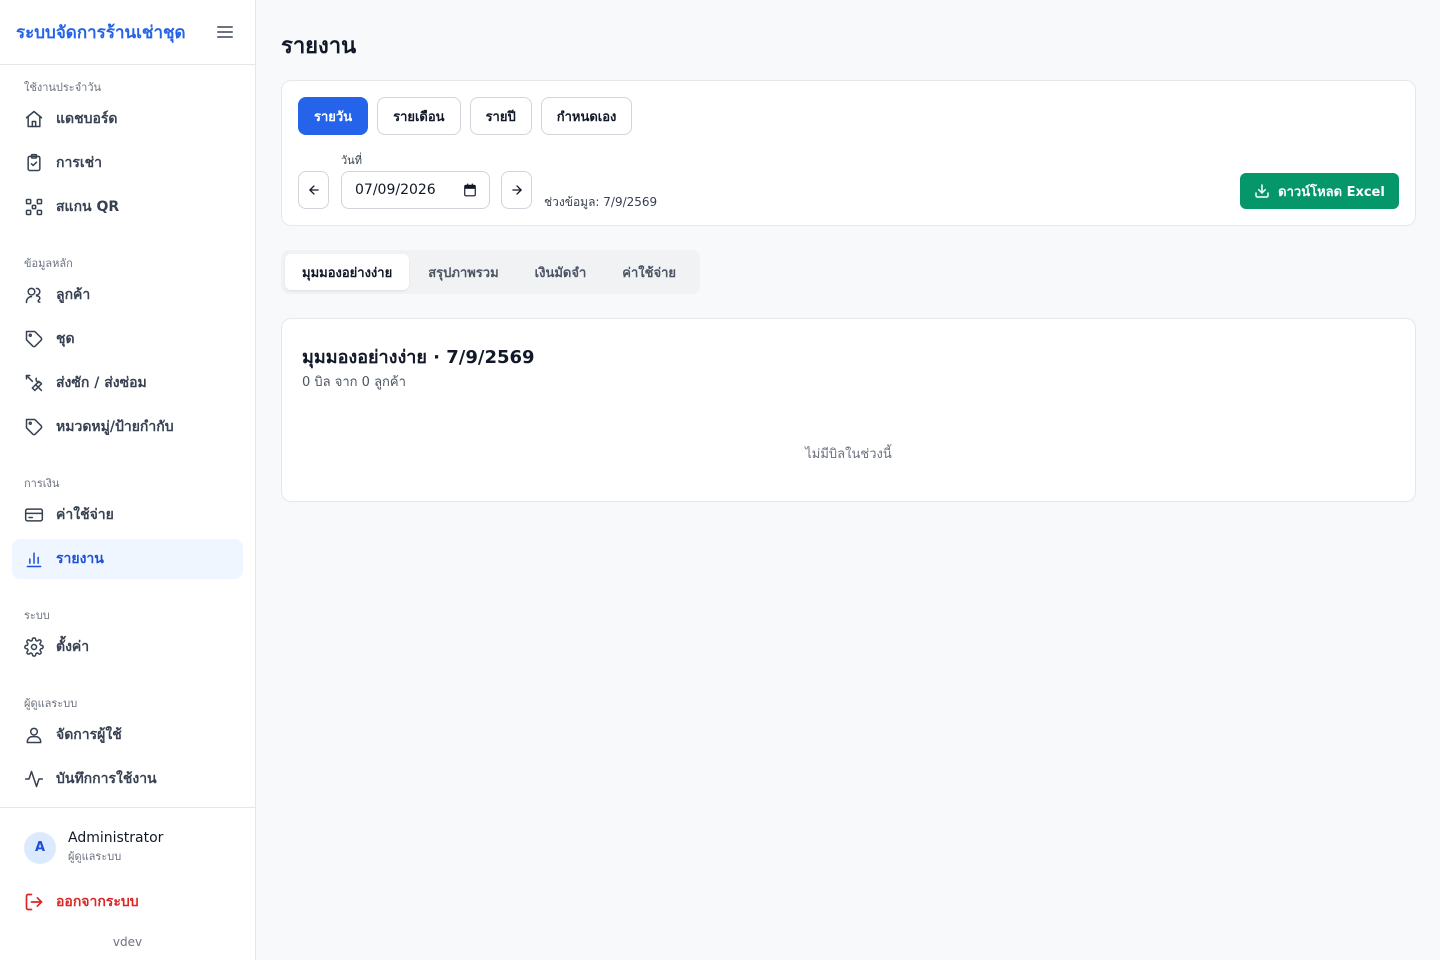  Describe the element at coordinates (500, 116) in the screenshot. I see `period-button: รายปี` at that location.